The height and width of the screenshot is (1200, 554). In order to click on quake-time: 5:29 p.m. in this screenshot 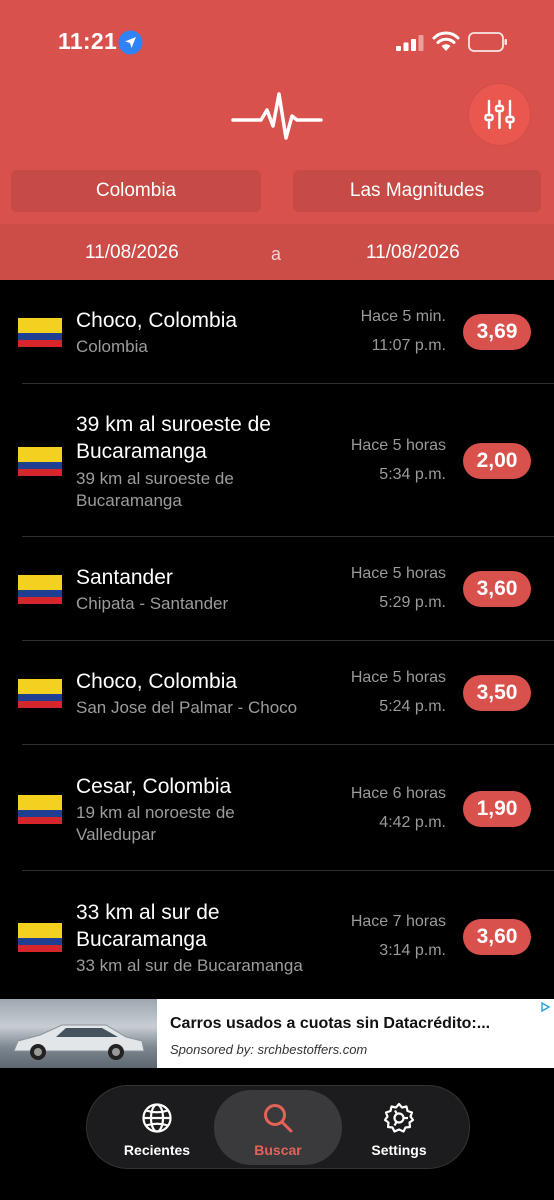, I will do `click(412, 602)`.